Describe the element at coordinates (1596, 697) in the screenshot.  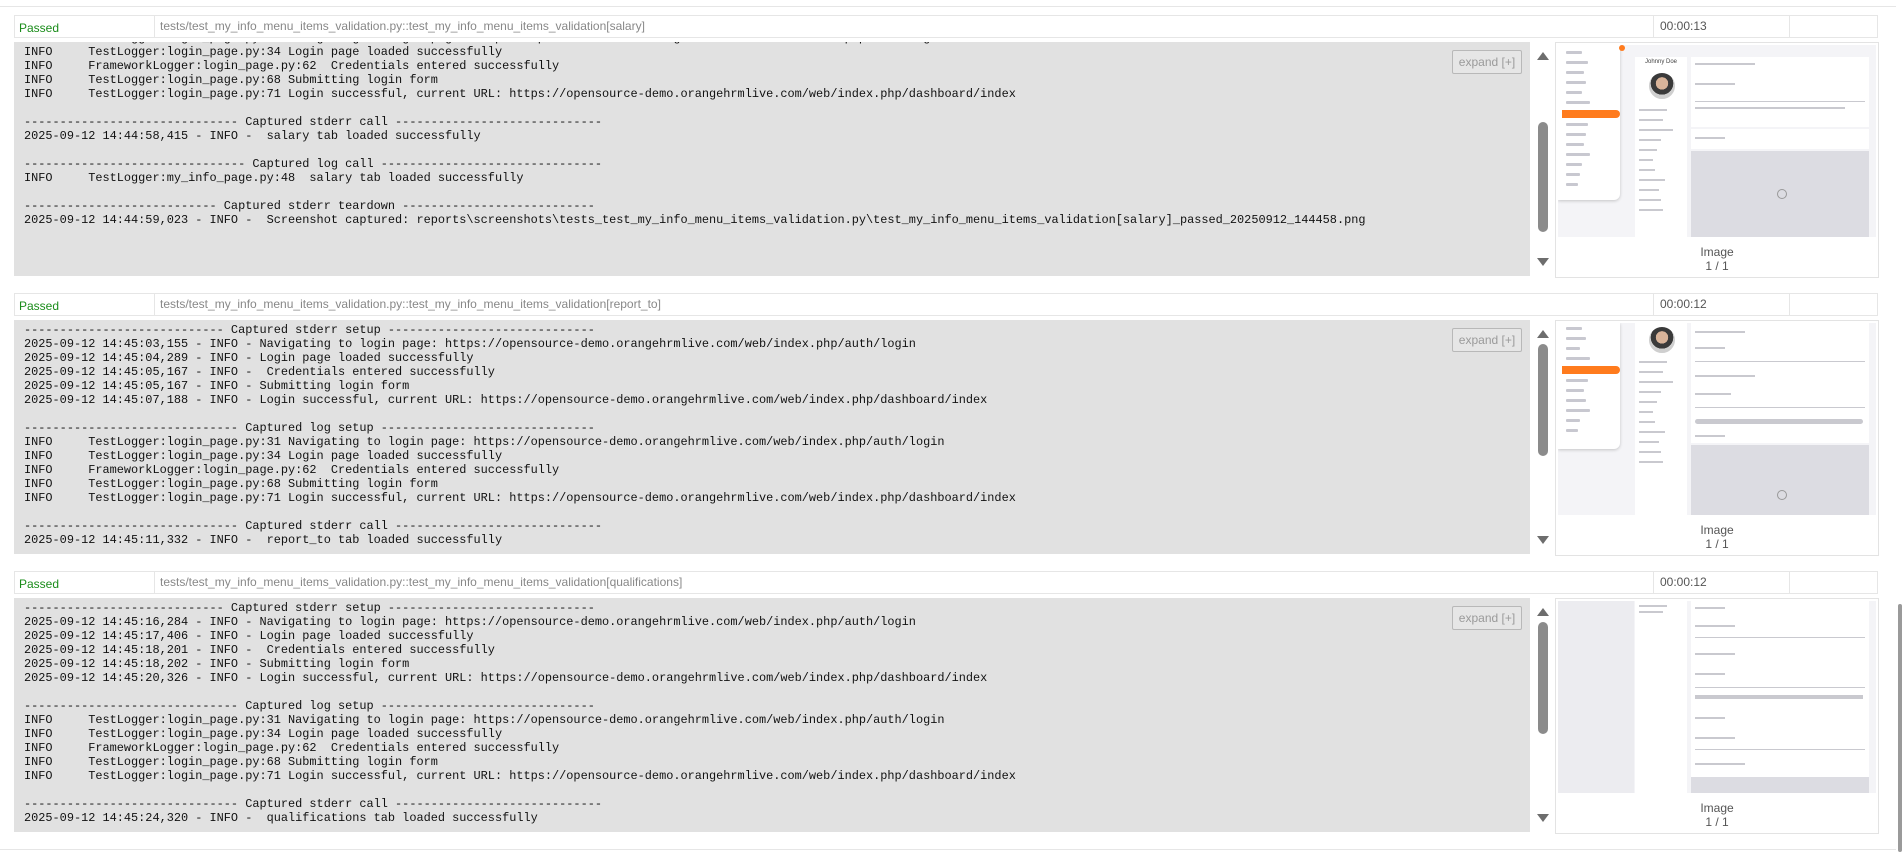
I see `thumb-sidebar-bg` at that location.